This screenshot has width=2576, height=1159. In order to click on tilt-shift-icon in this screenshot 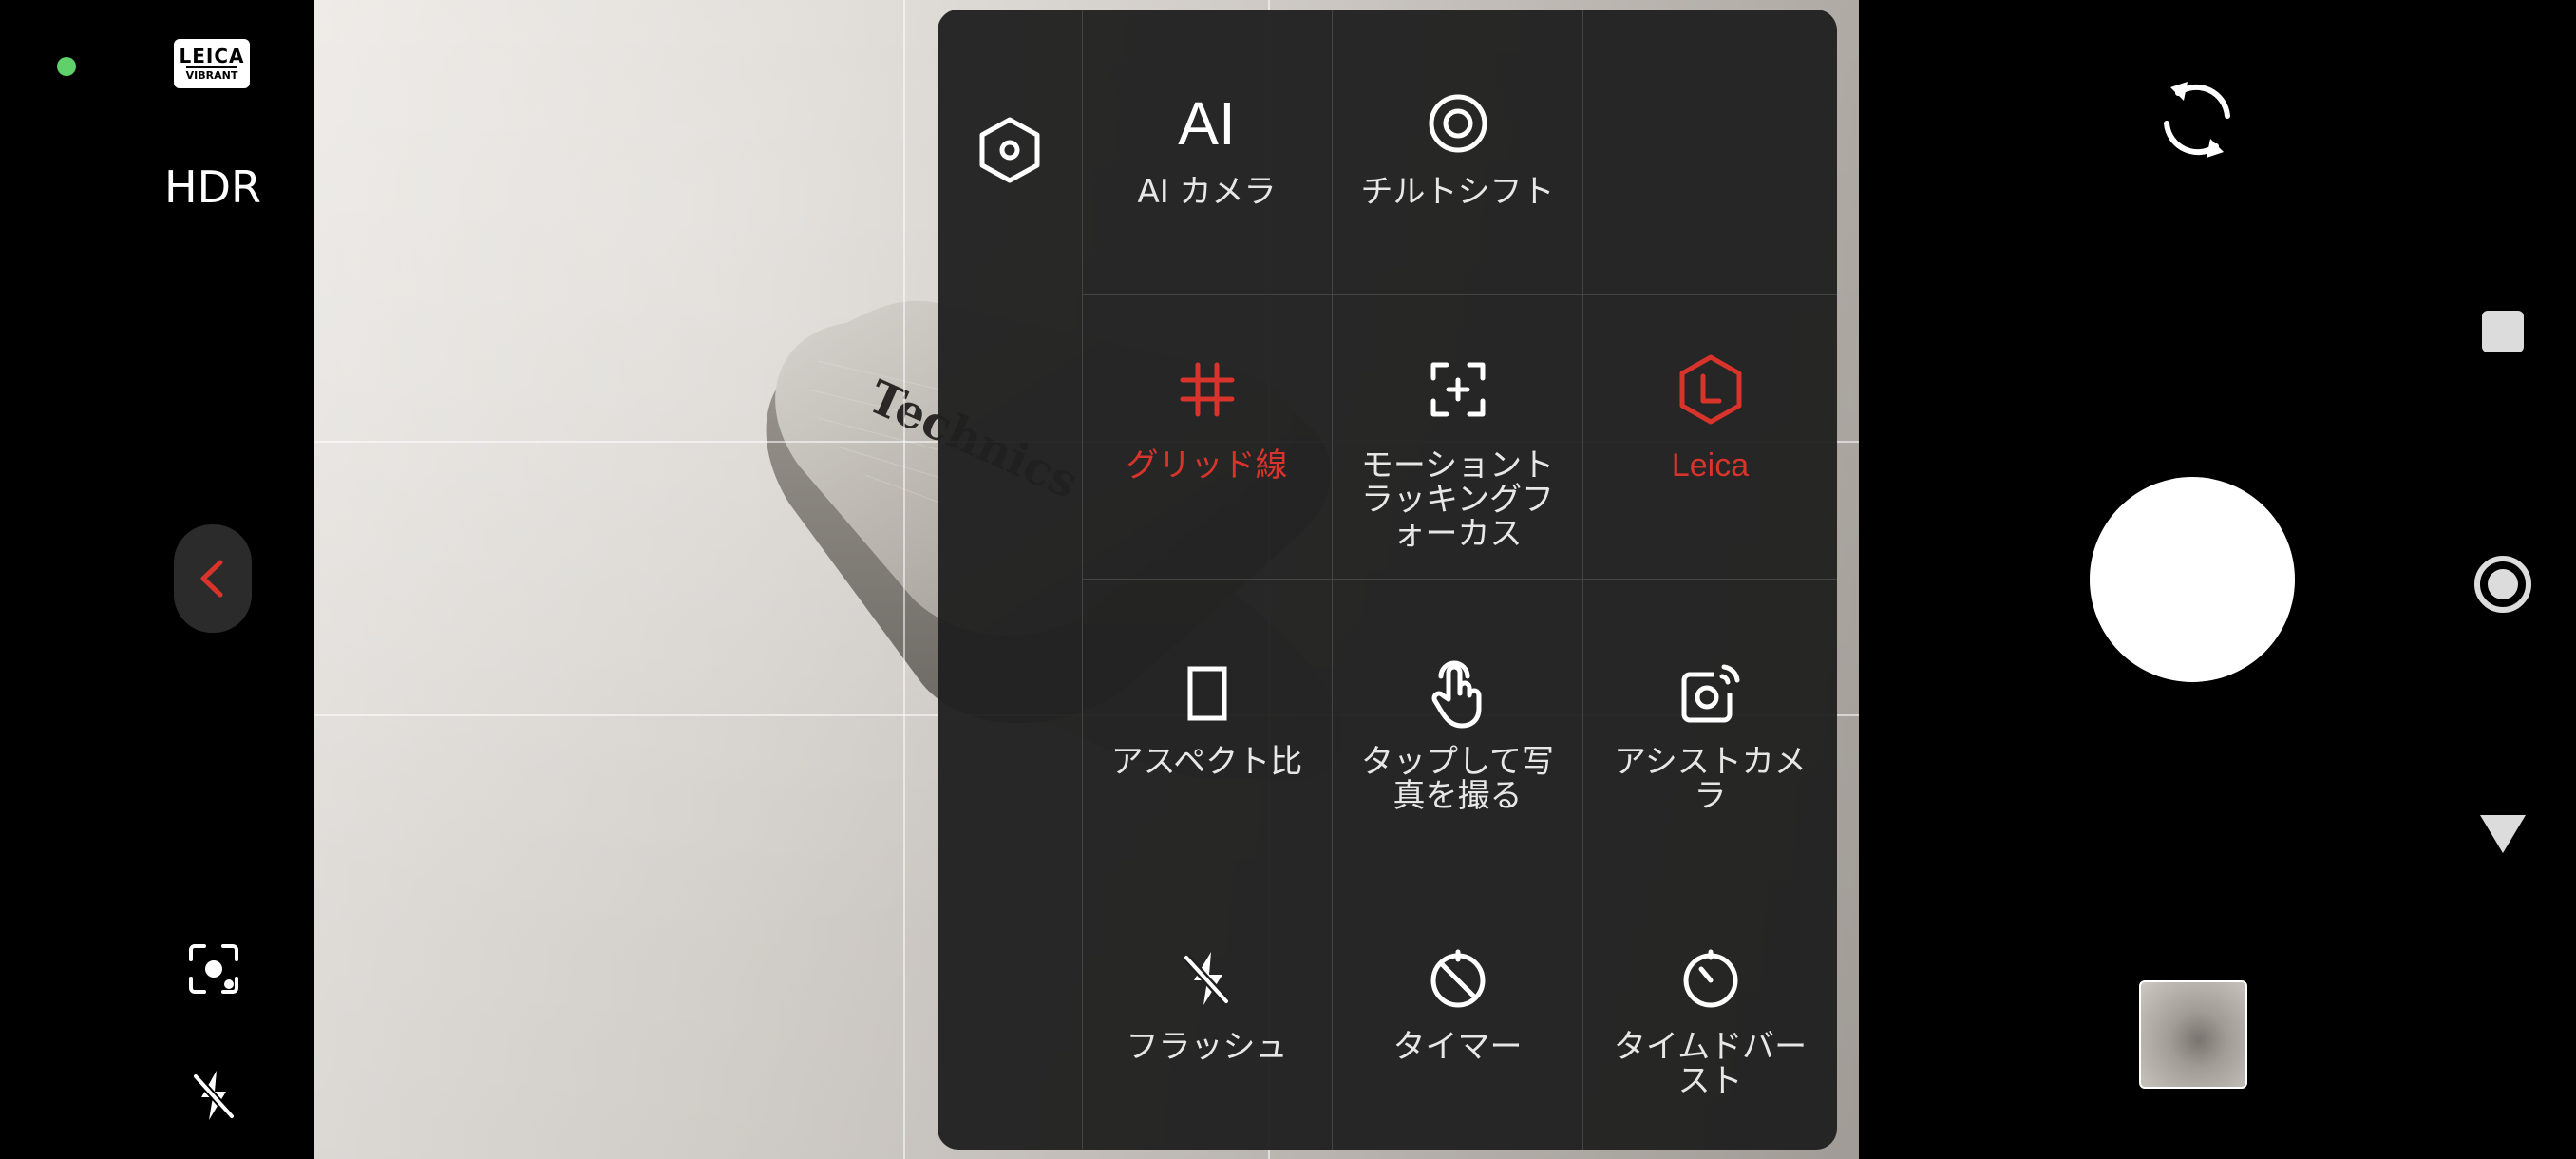, I will do `click(1458, 123)`.